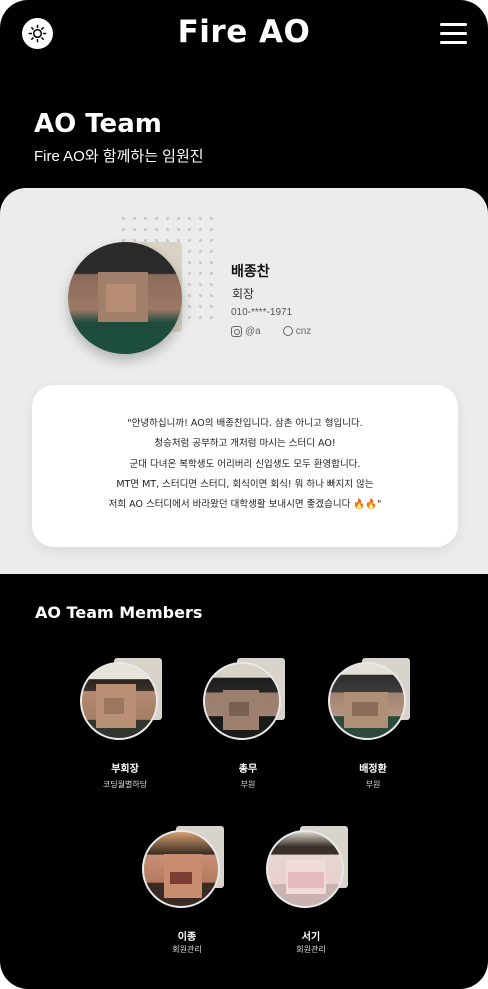 The width and height of the screenshot is (488, 989). What do you see at coordinates (287, 331) in the screenshot?
I see `github-icon` at bounding box center [287, 331].